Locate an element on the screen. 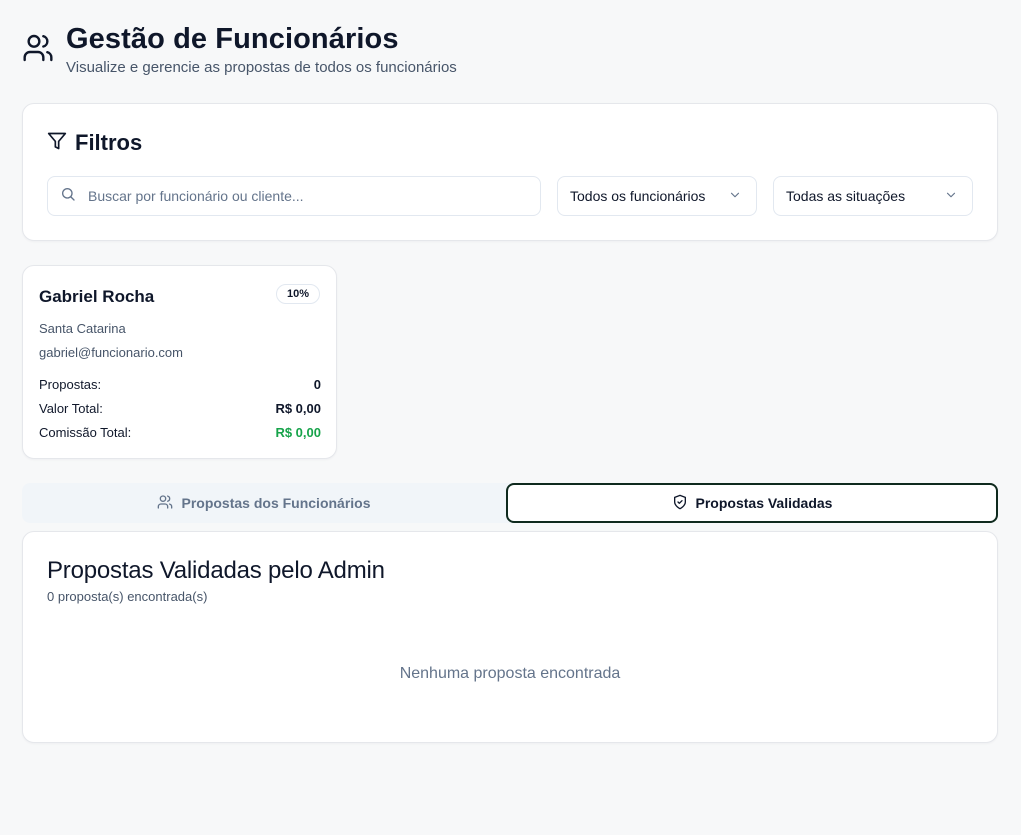  section-title: Propostas Validadas pelo Admin is located at coordinates (216, 570).